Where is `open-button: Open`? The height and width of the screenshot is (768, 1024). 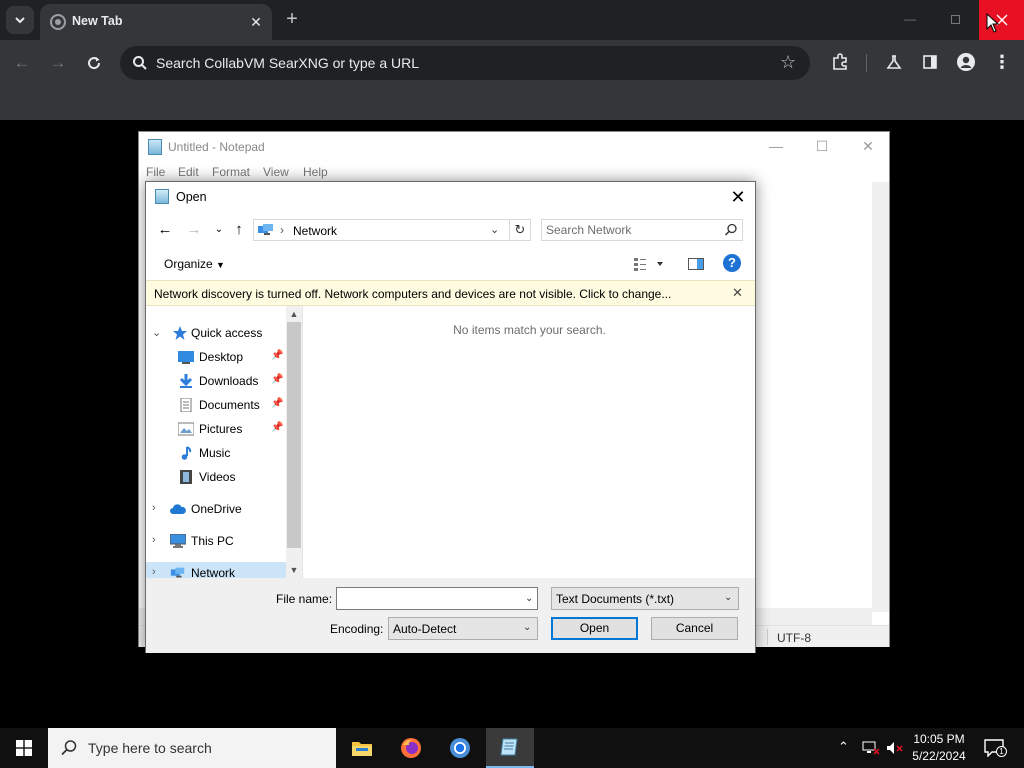
open-button: Open is located at coordinates (594, 628).